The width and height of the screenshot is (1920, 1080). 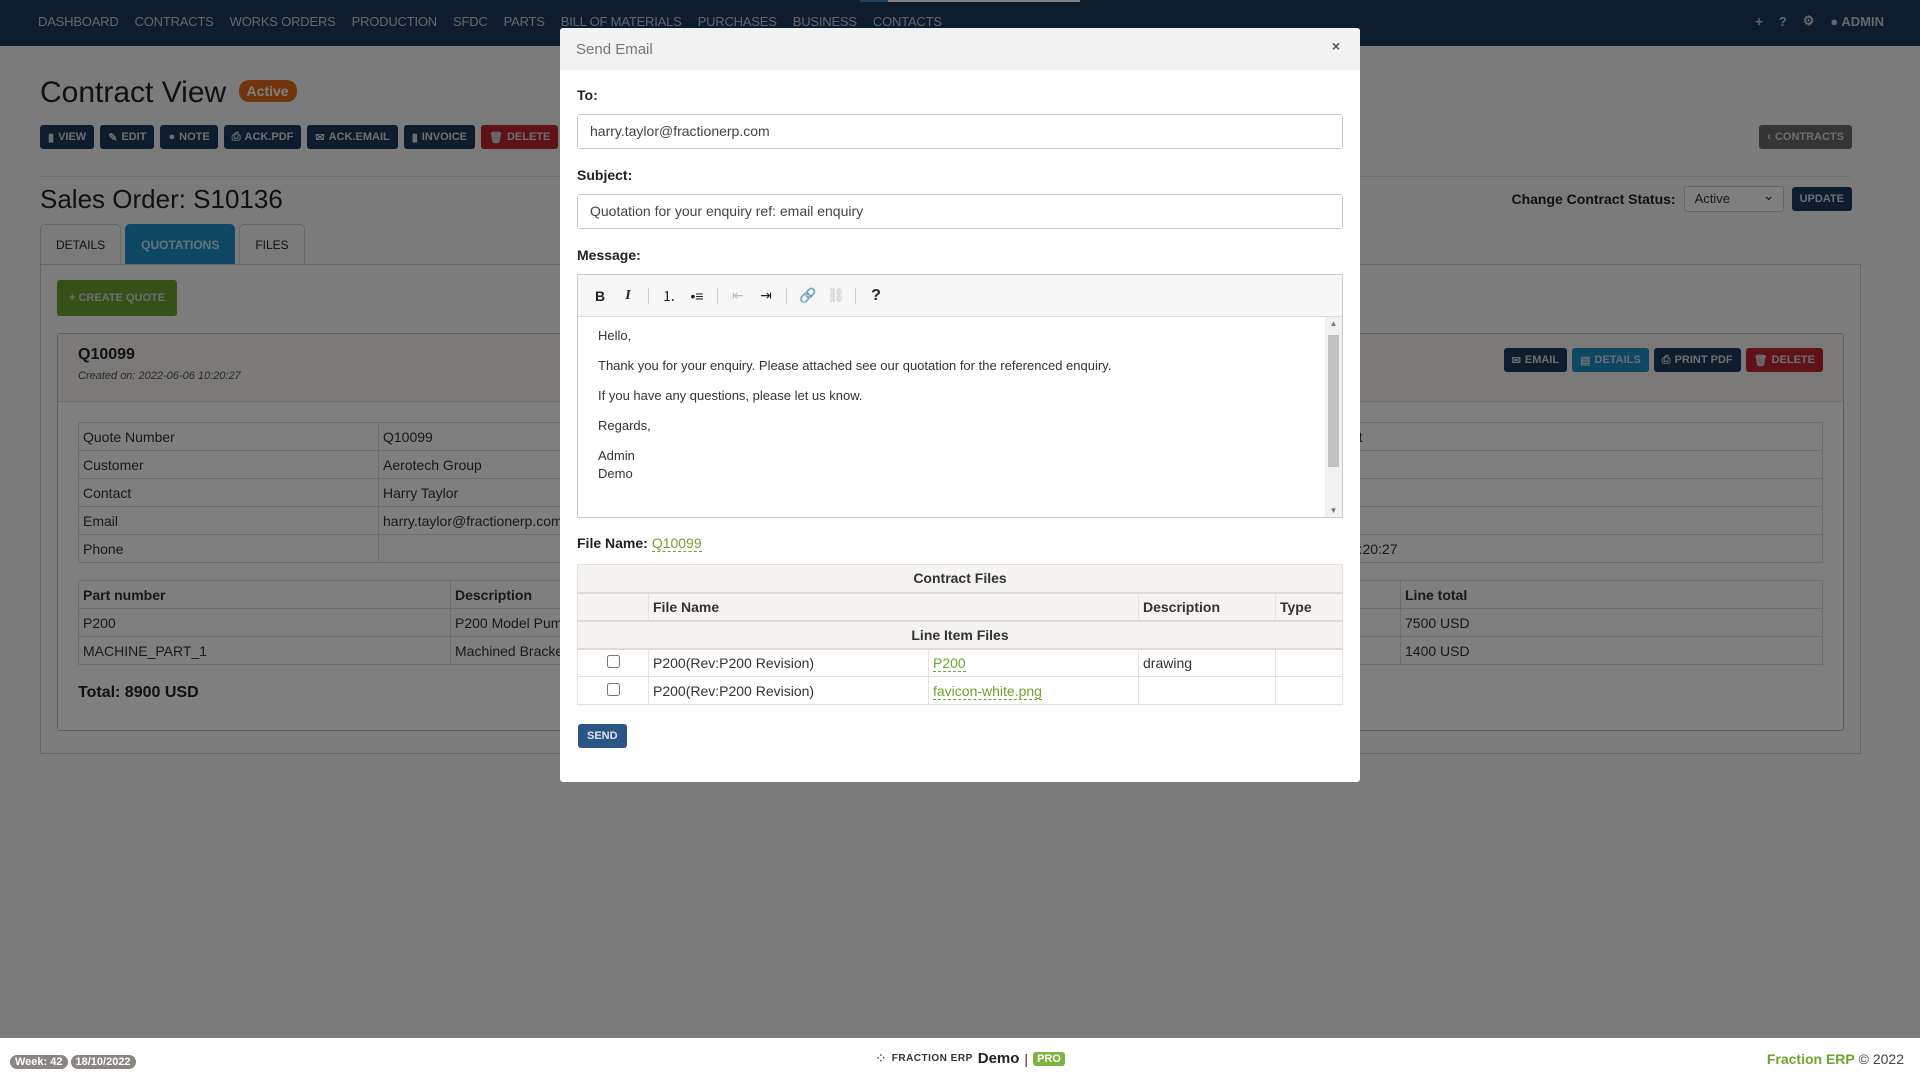 I want to click on message-line: Demo, so click(x=615, y=473).